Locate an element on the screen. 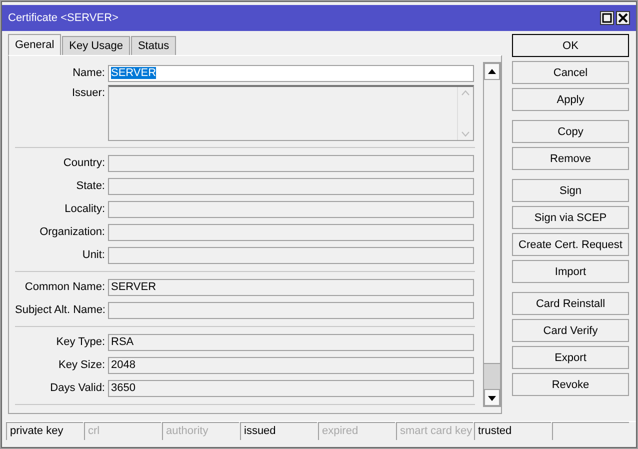 This screenshot has height=449, width=638. field-label: Common Name: is located at coordinates (65, 288).